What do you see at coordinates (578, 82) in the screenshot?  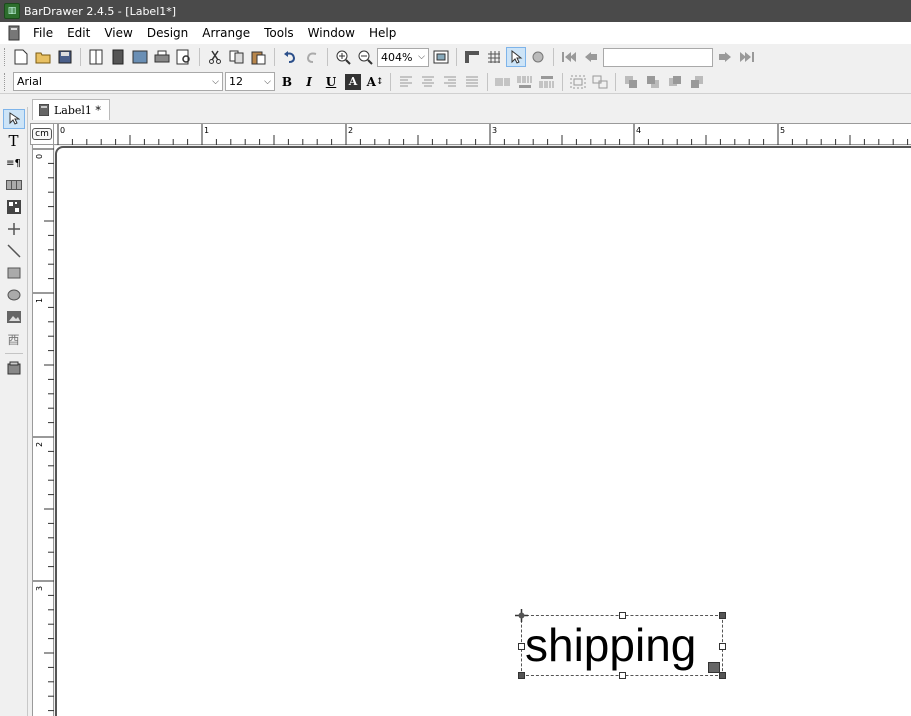 I see `group-icon` at bounding box center [578, 82].